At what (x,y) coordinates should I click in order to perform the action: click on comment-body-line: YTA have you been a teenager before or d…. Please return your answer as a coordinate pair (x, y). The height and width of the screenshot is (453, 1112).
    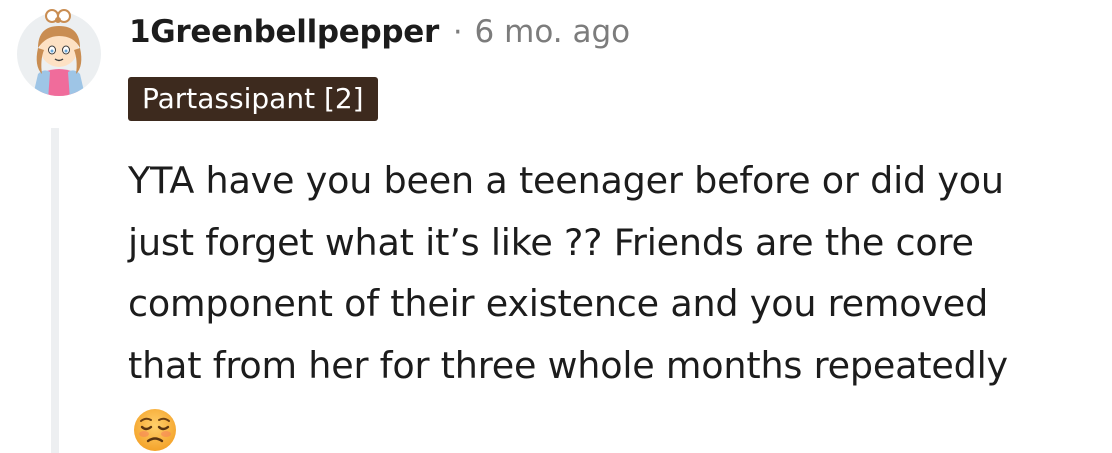
    Looking at the image, I should click on (566, 180).